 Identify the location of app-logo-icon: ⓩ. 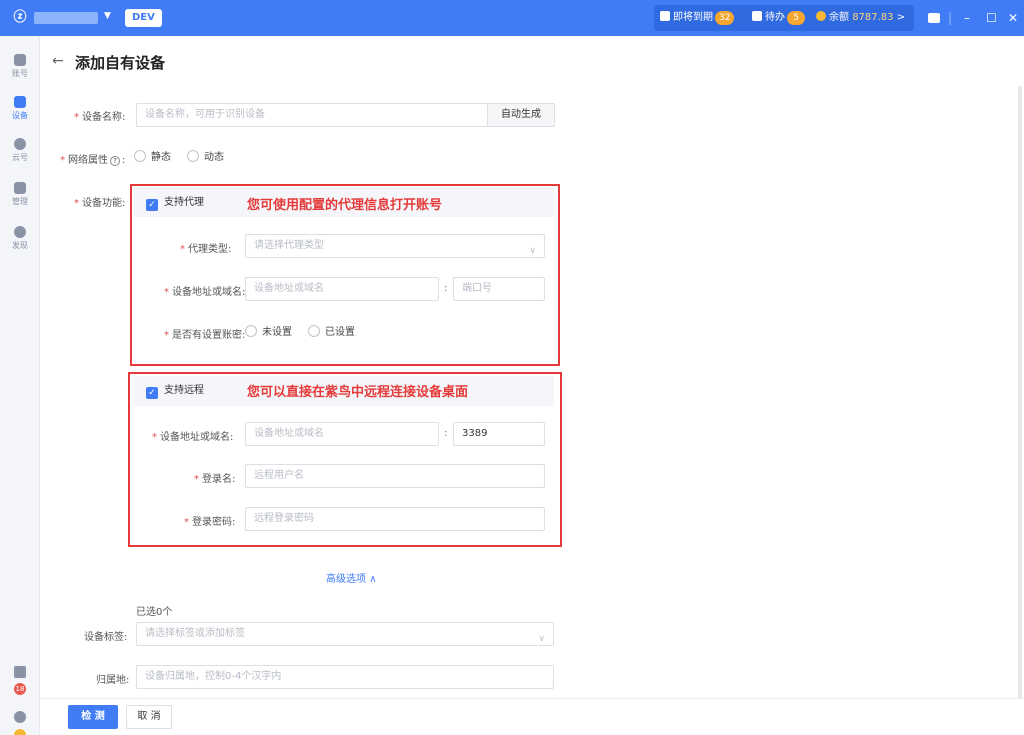
(20, 17).